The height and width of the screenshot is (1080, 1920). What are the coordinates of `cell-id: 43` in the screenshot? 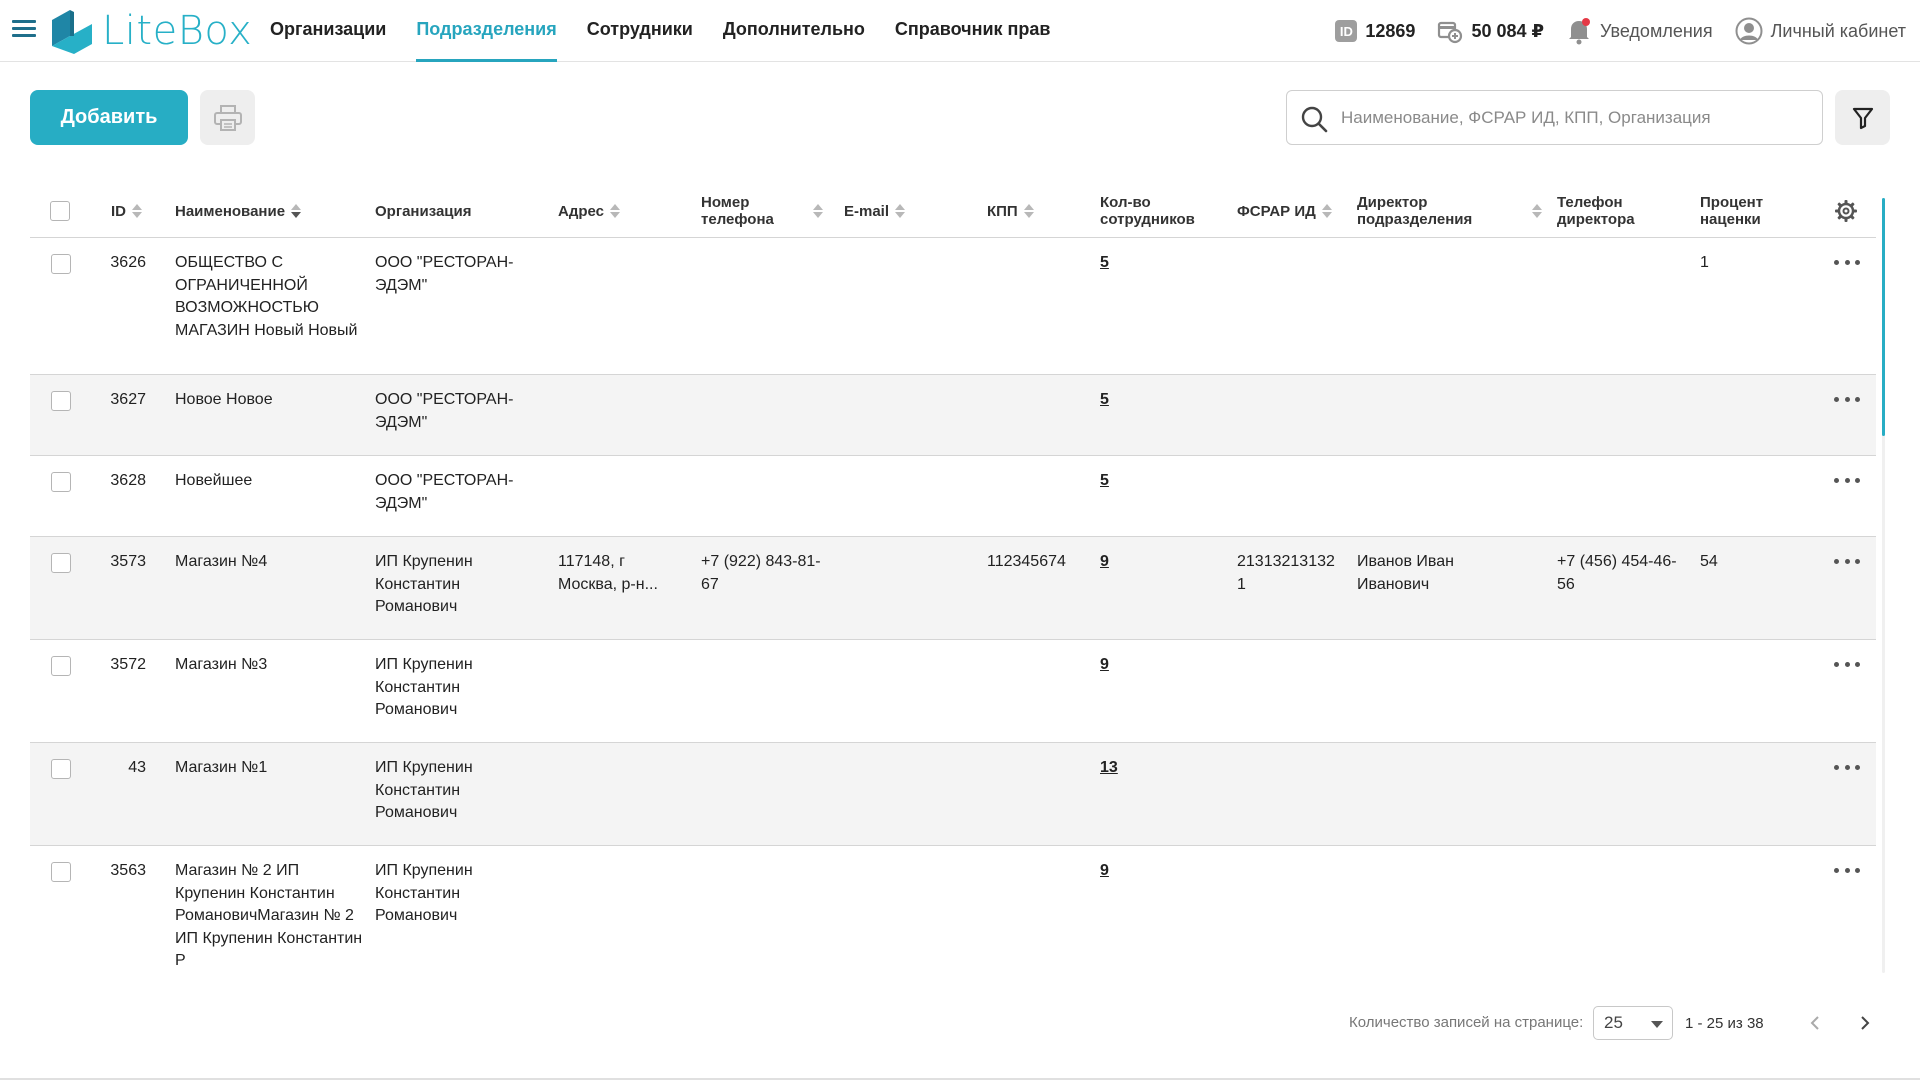 It's located at (137, 767).